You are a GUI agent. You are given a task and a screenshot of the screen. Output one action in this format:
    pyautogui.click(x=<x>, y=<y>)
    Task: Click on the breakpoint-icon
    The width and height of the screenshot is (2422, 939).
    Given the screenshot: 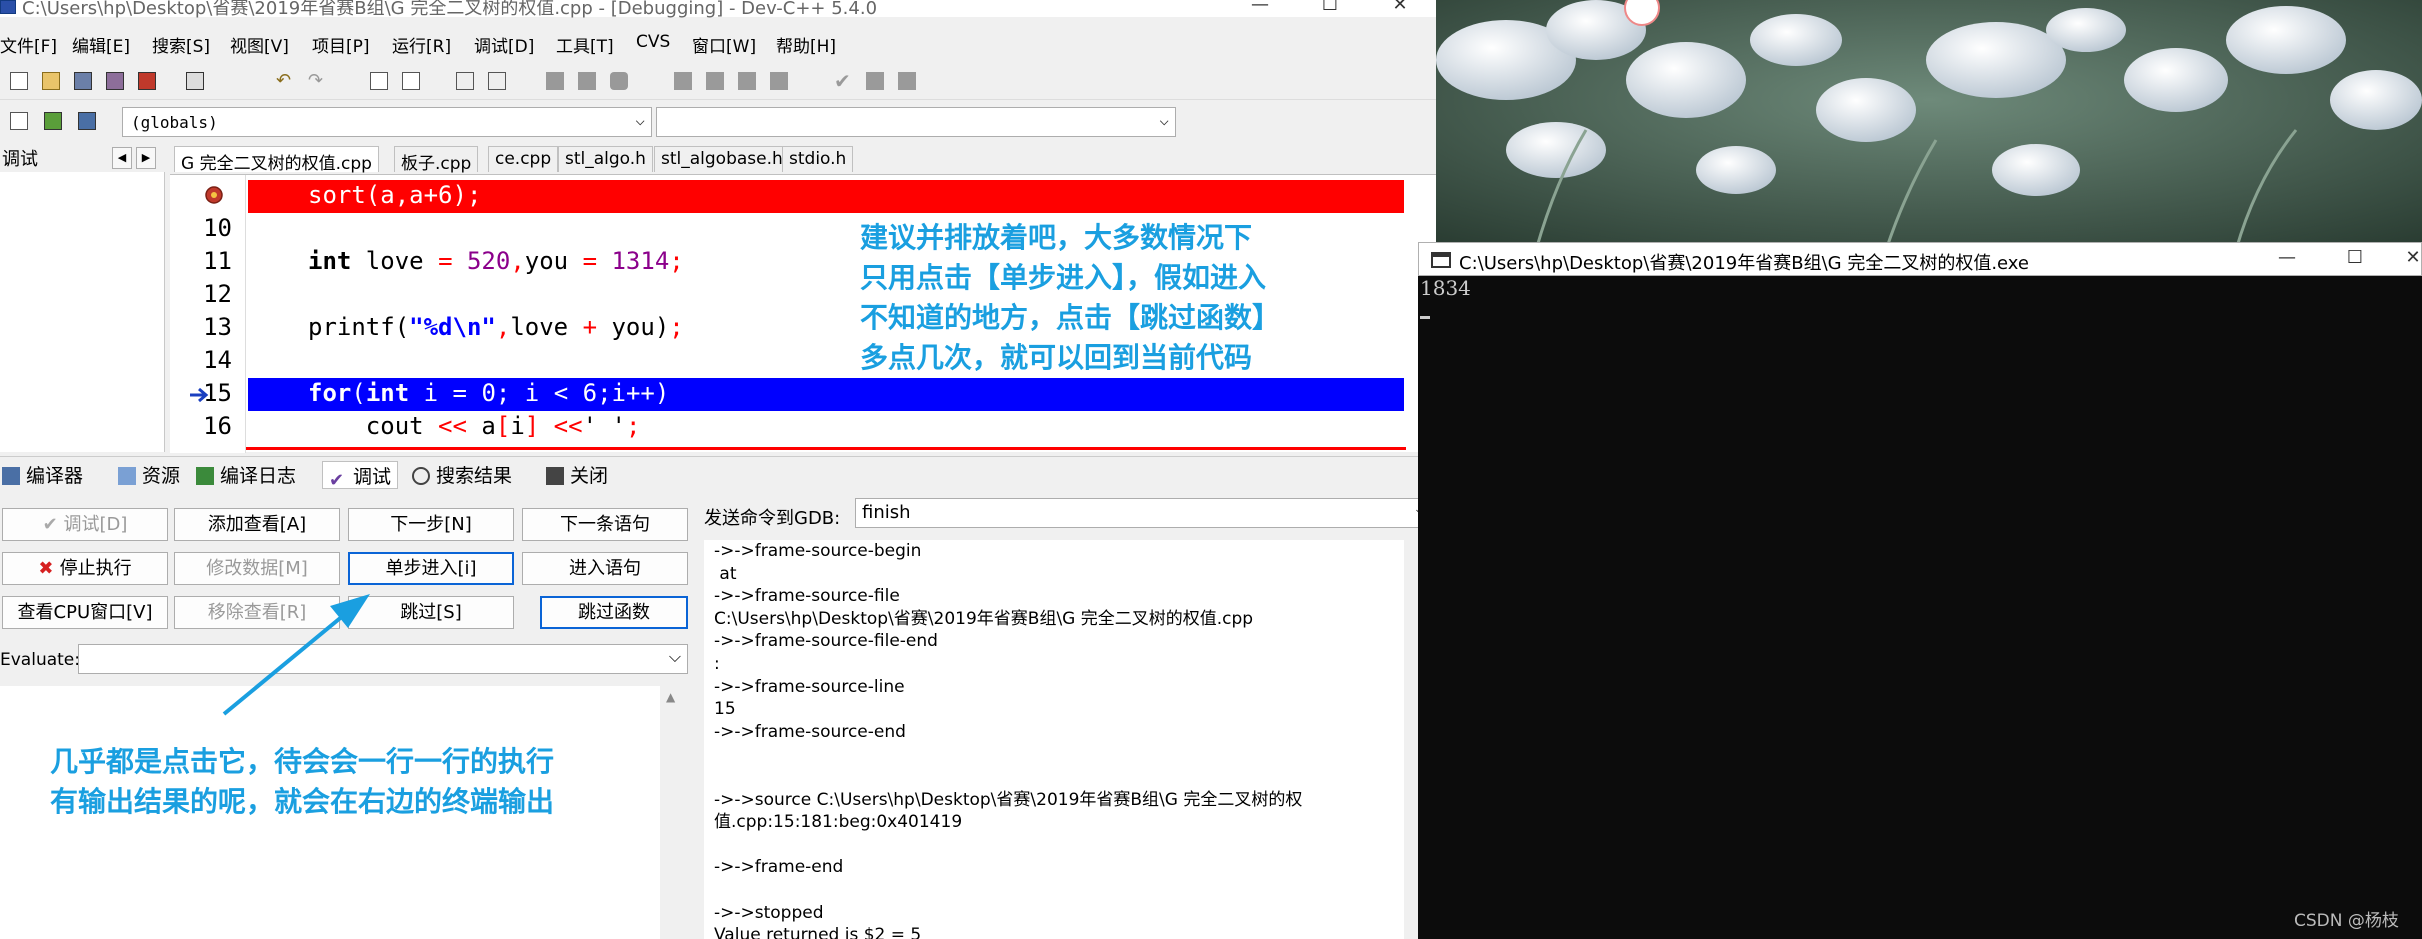 What is the action you would take?
    pyautogui.click(x=207, y=198)
    